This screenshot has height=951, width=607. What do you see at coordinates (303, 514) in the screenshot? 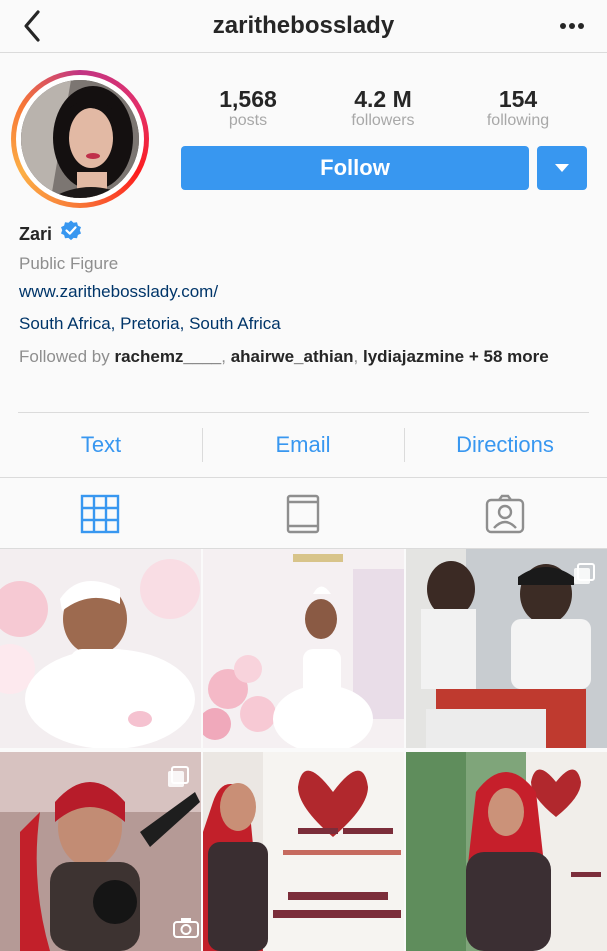
I see `igtv-icon` at bounding box center [303, 514].